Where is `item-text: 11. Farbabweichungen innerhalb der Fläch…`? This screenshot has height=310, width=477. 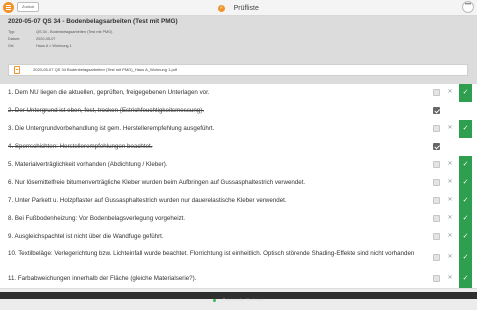 item-text: 11. Farbabweichungen innerhalb der Fläch… is located at coordinates (102, 278).